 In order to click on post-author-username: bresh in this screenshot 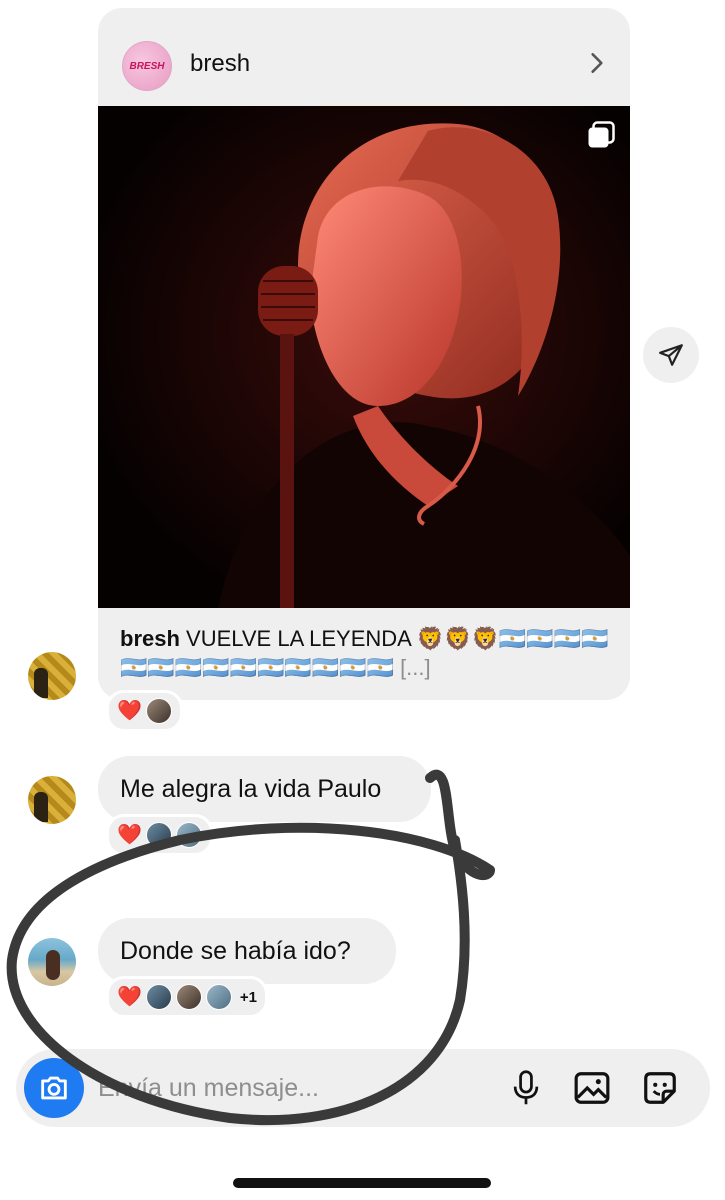, I will do `click(220, 64)`.